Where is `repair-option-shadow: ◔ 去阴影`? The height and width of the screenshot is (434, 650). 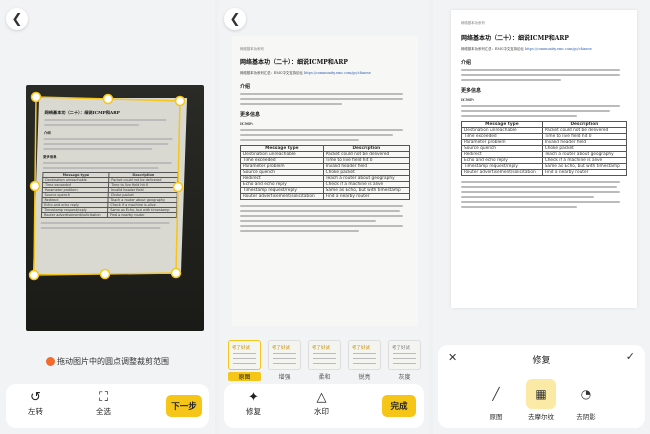
repair-option-shadow: ◔ 去阴影 is located at coordinates (586, 400).